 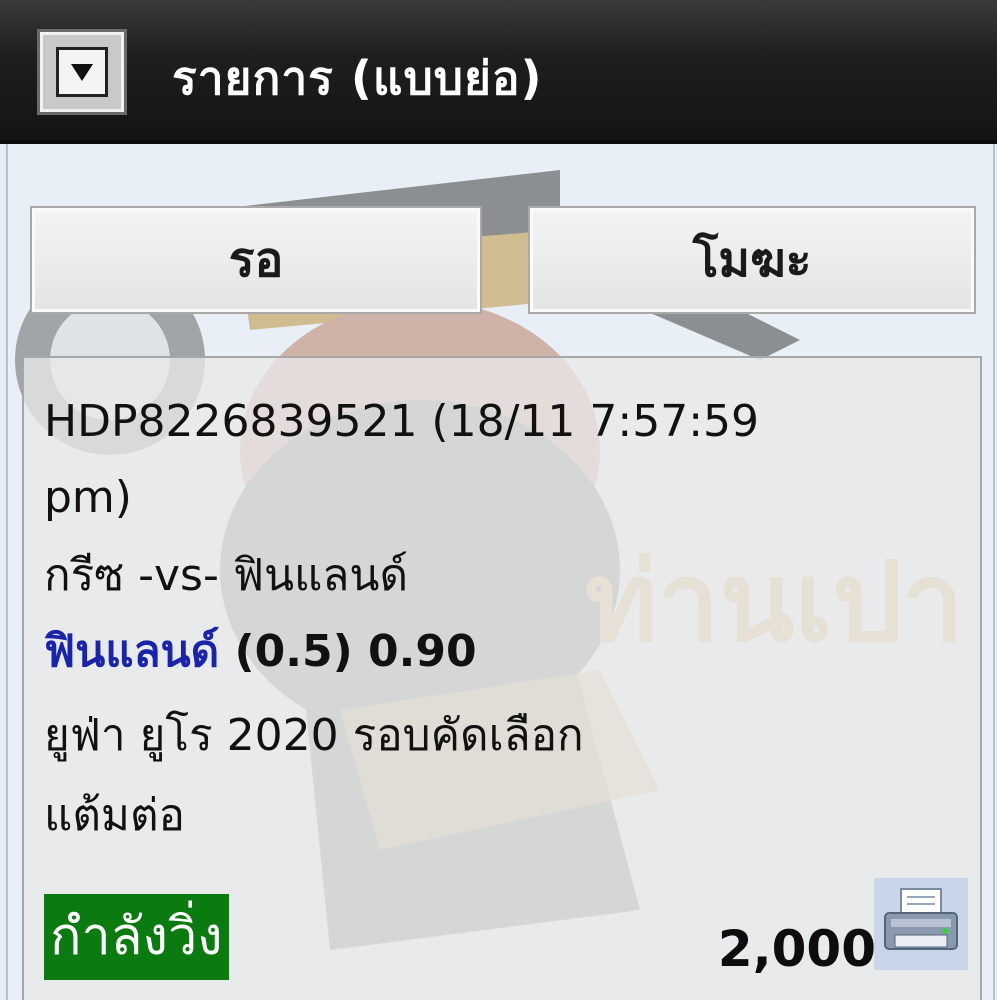 I want to click on bet-handicap-odds: (0.5) 0.90, so click(x=348, y=651).